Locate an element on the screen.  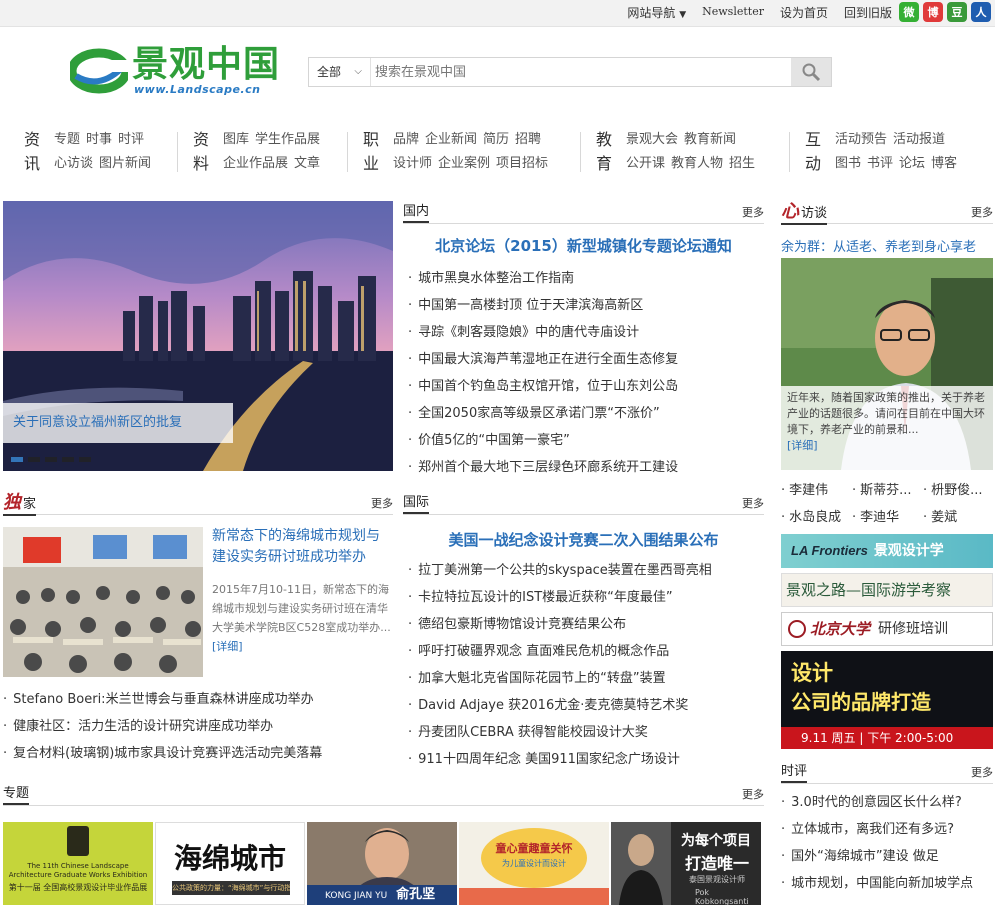
nav-link: 品牌 is located at coordinates (406, 139).